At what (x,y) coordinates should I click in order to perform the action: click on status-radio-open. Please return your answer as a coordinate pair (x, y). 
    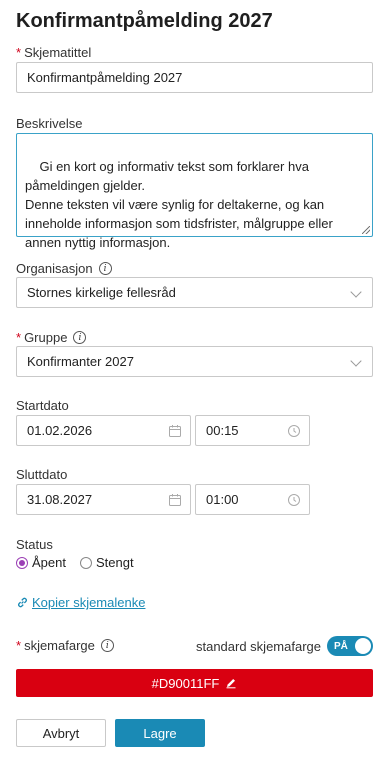
    Looking at the image, I should click on (22, 562).